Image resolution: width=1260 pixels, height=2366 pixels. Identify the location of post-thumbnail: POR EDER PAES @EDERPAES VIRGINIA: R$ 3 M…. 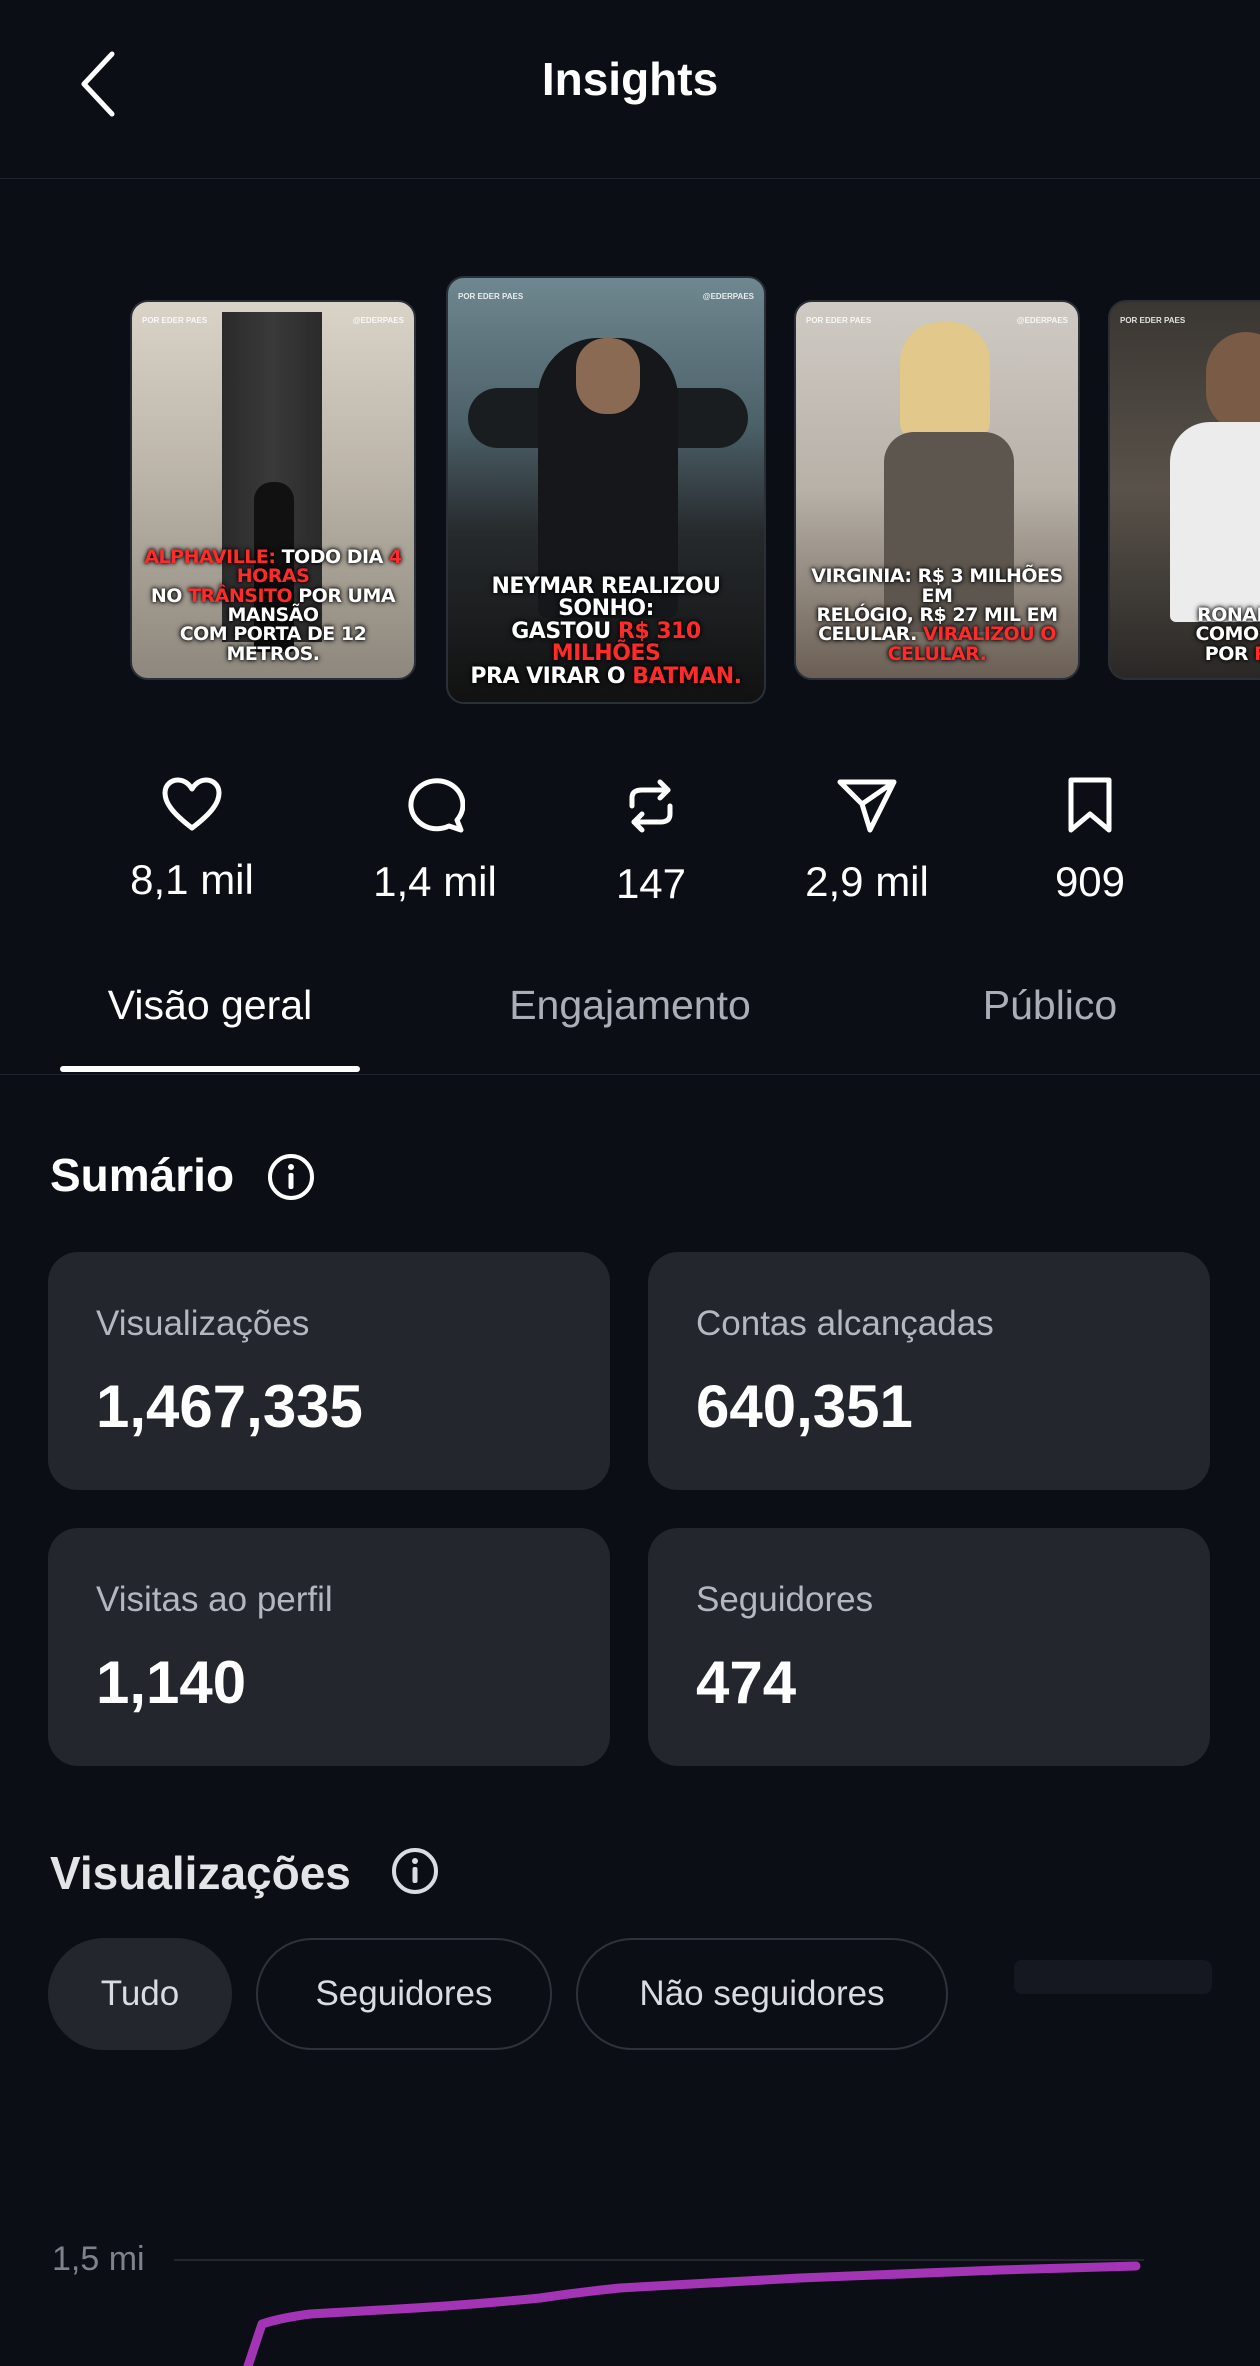
(937, 490).